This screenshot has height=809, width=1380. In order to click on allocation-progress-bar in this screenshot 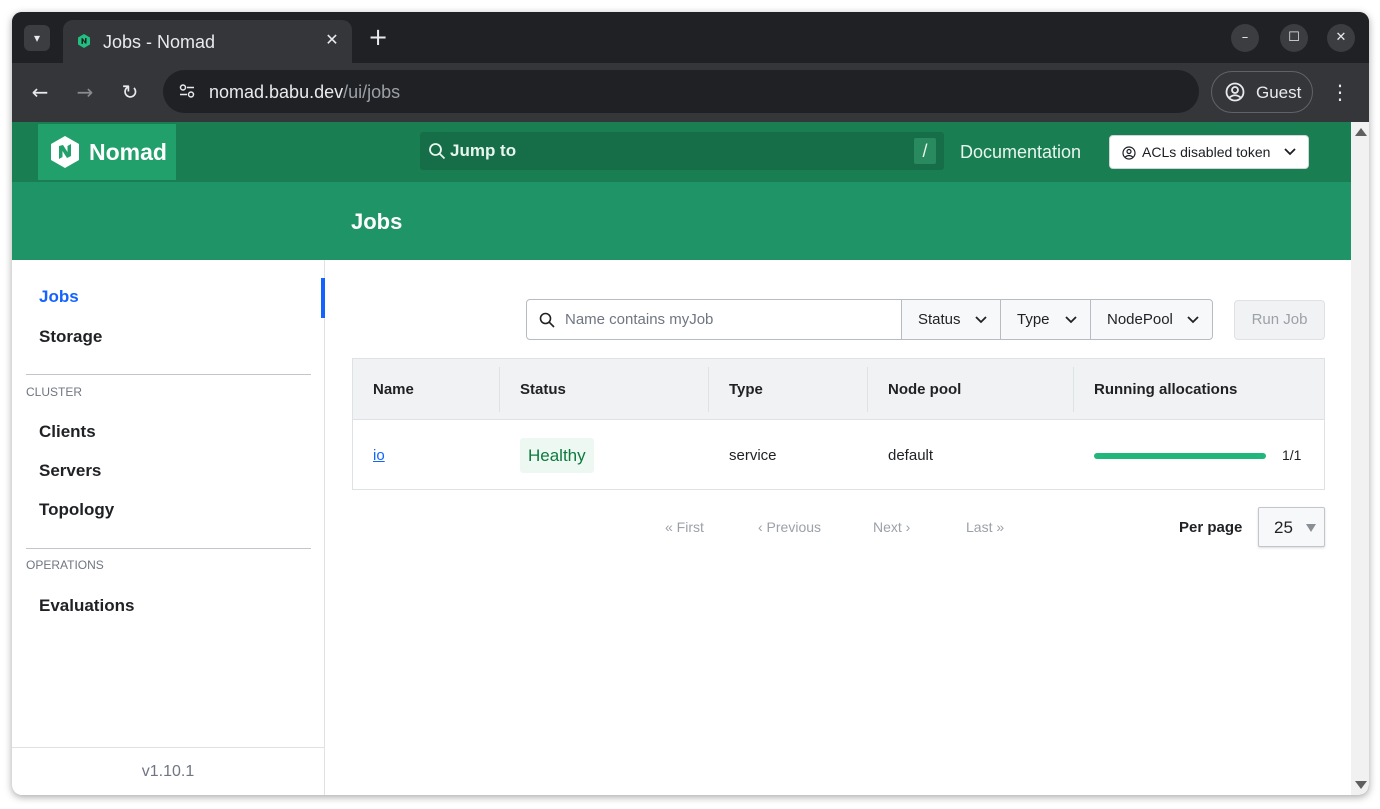, I will do `click(1180, 456)`.